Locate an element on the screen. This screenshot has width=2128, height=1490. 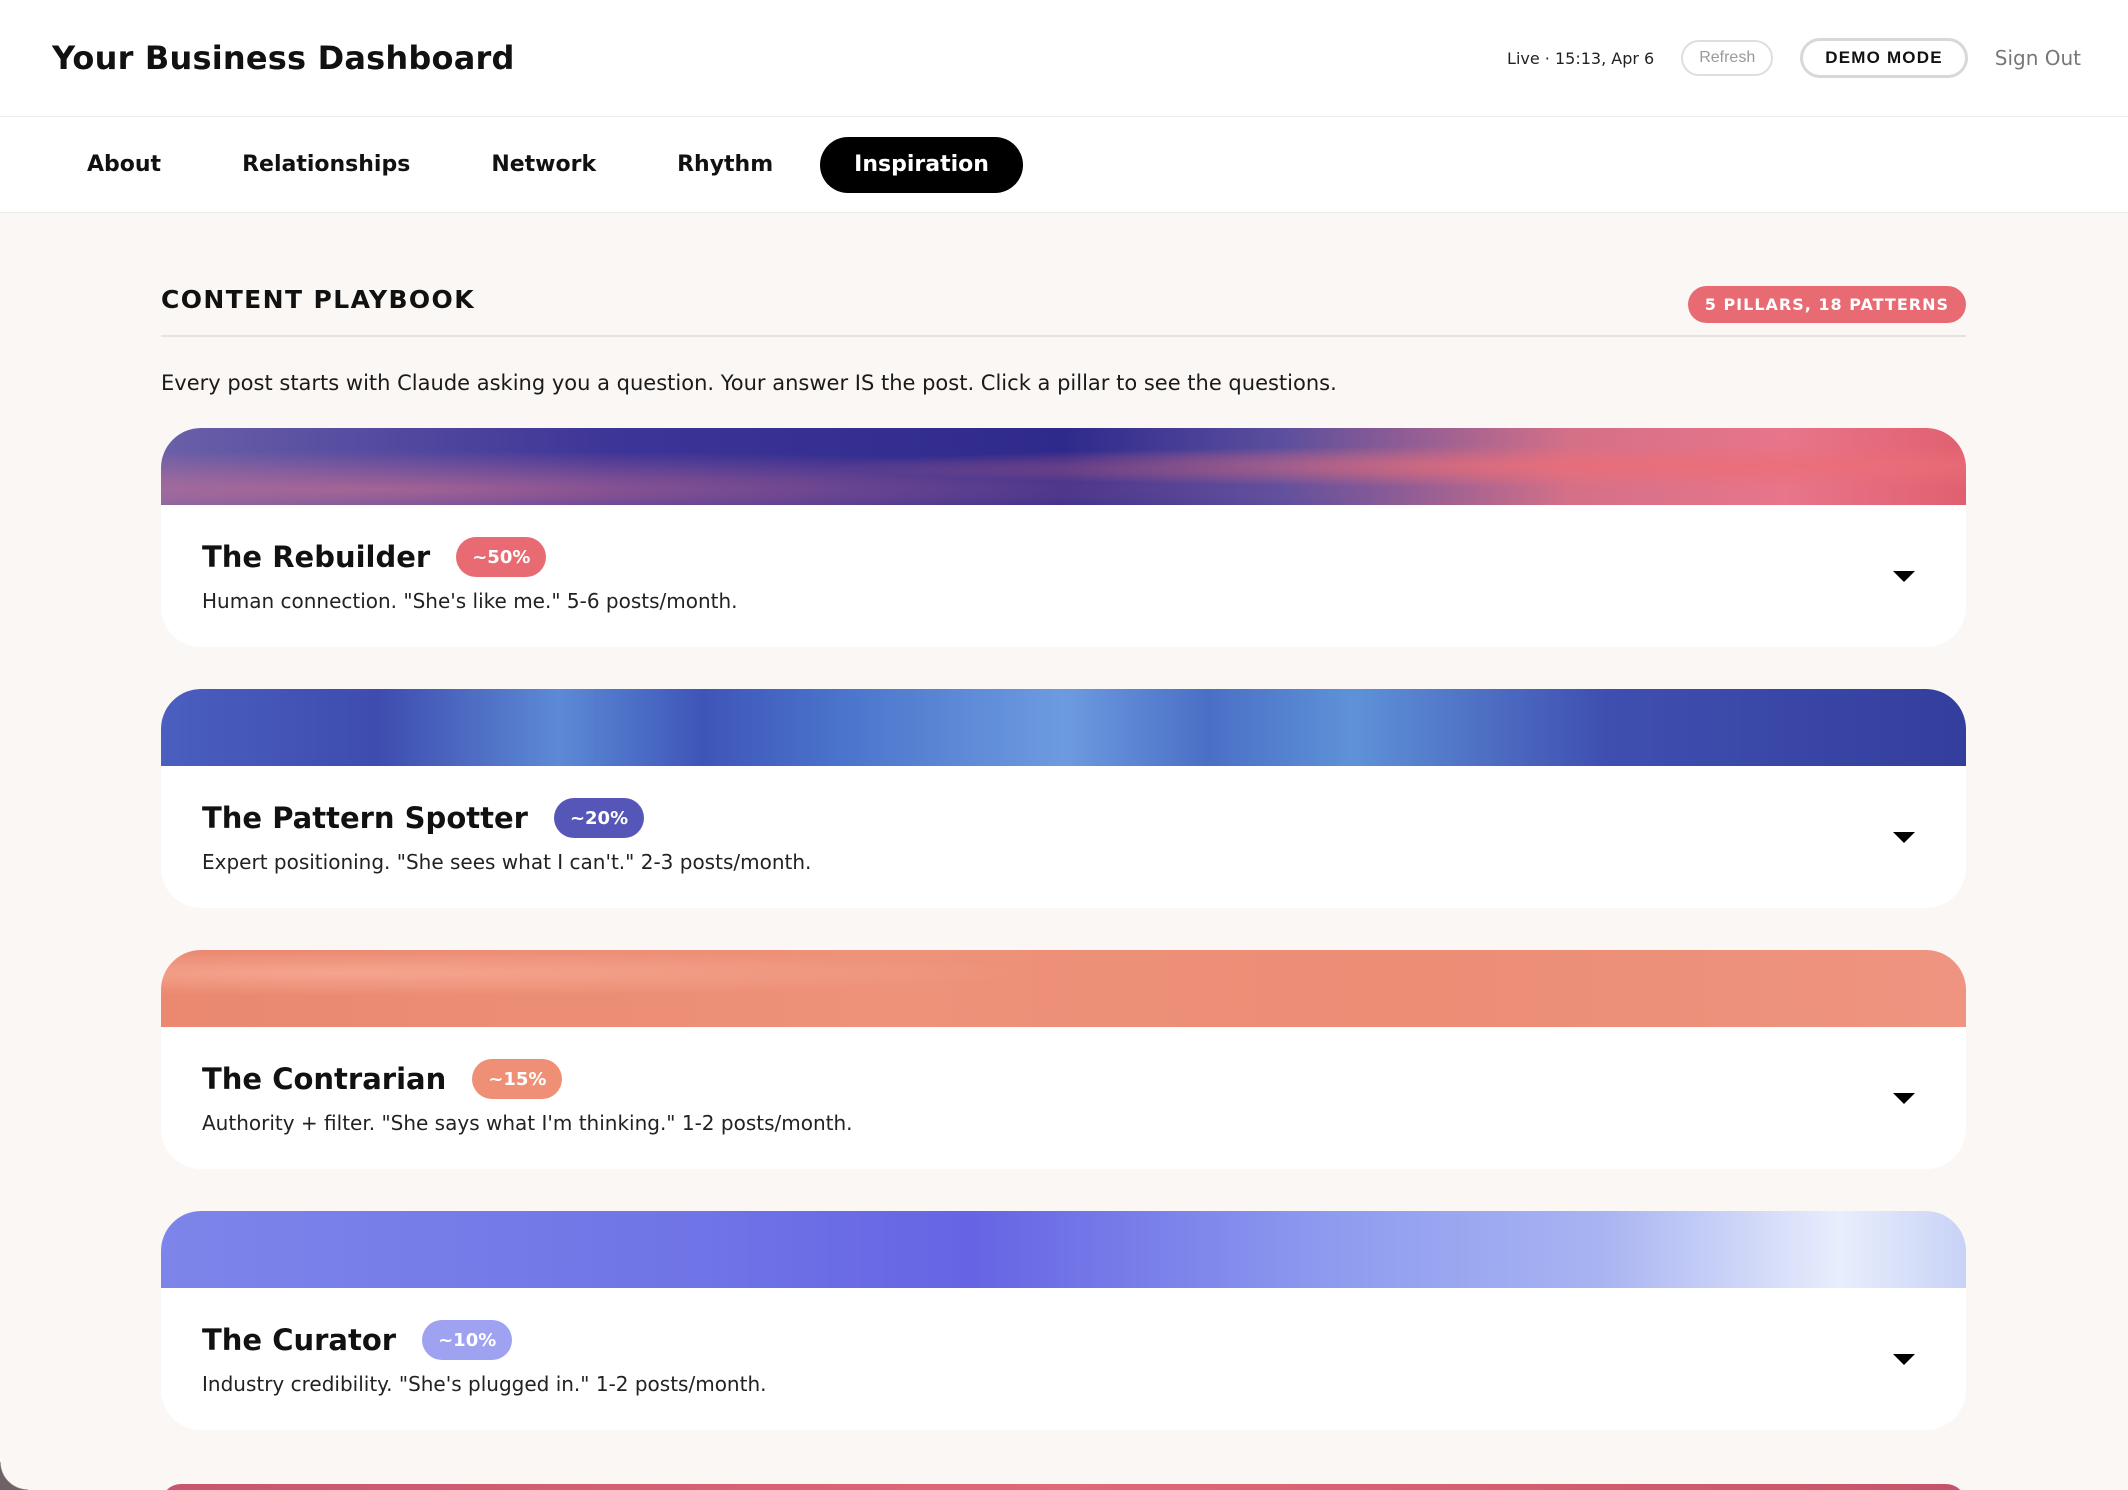
sign-out-link: Sign Out is located at coordinates (2038, 58).